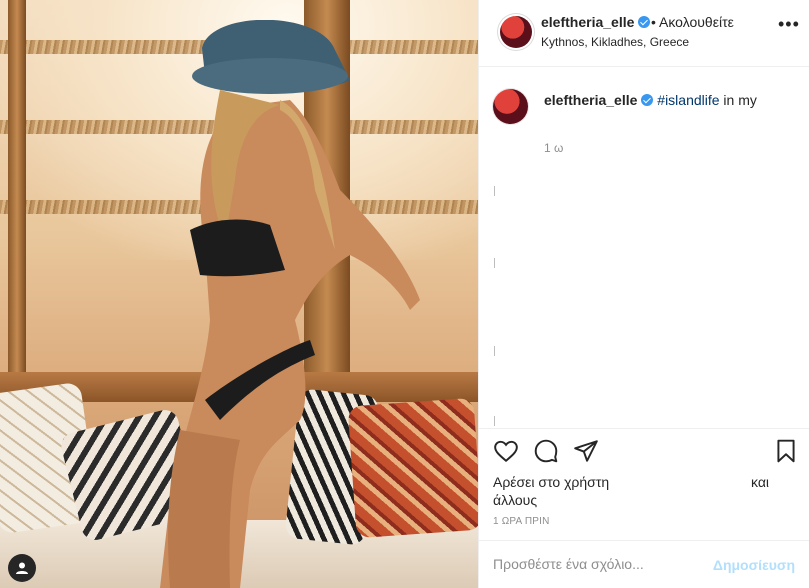 The height and width of the screenshot is (588, 809). What do you see at coordinates (586, 451) in the screenshot?
I see `share-icon` at bounding box center [586, 451].